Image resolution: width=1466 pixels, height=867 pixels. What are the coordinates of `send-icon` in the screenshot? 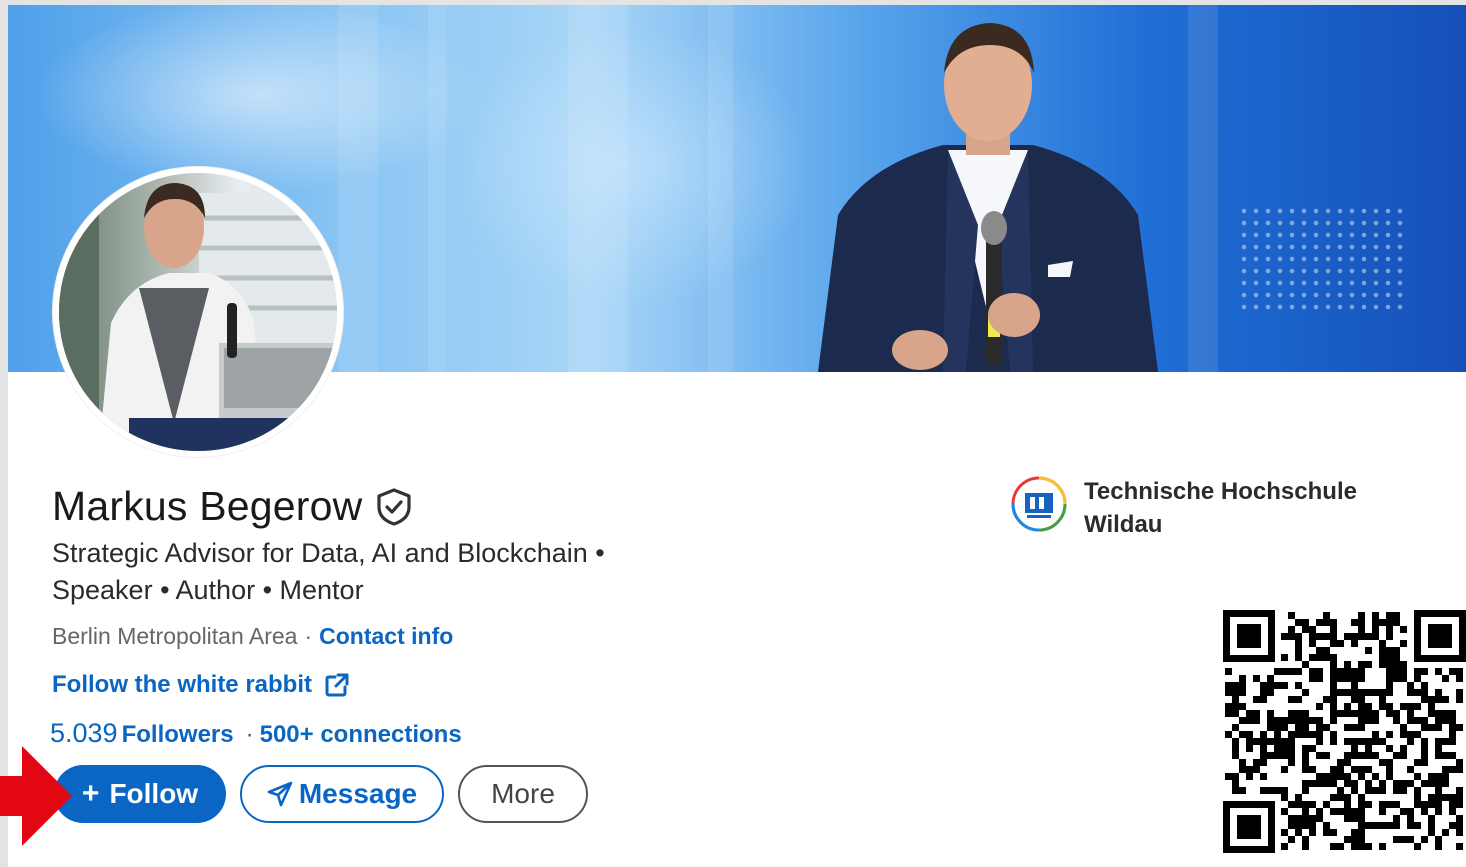 It's located at (280, 794).